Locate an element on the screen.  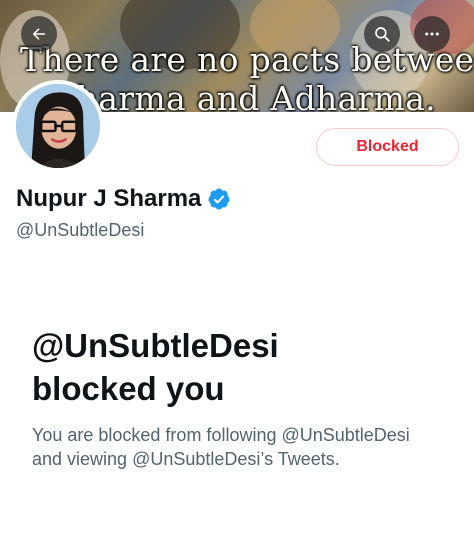
blocked-title-line2: blocked you is located at coordinates (128, 388).